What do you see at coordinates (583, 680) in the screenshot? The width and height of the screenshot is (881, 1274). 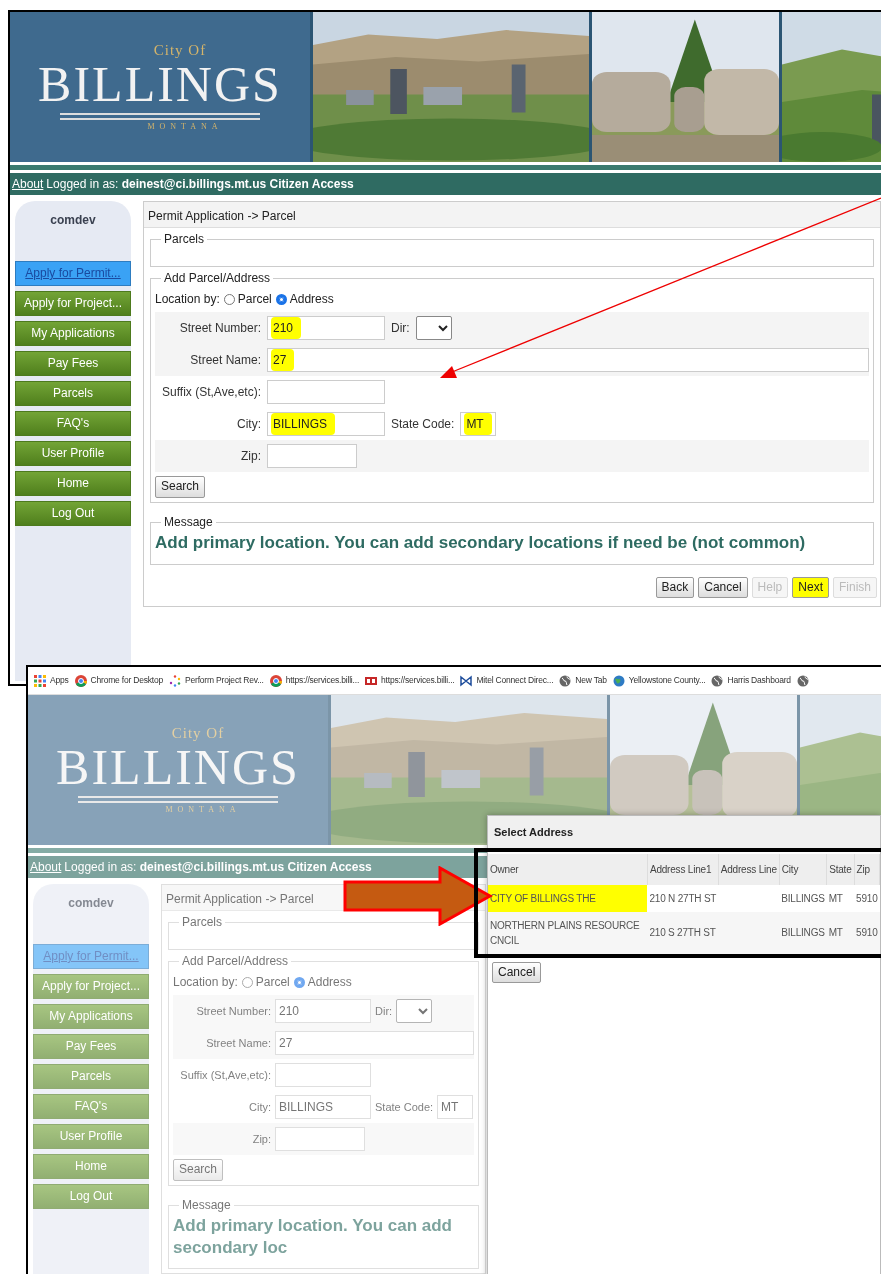 I see `bookmark-link: New Tab` at bounding box center [583, 680].